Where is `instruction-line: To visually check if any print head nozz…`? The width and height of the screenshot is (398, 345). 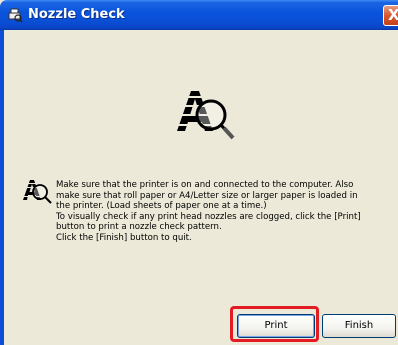
instruction-line: To visually check if any print head nozz… is located at coordinates (208, 216).